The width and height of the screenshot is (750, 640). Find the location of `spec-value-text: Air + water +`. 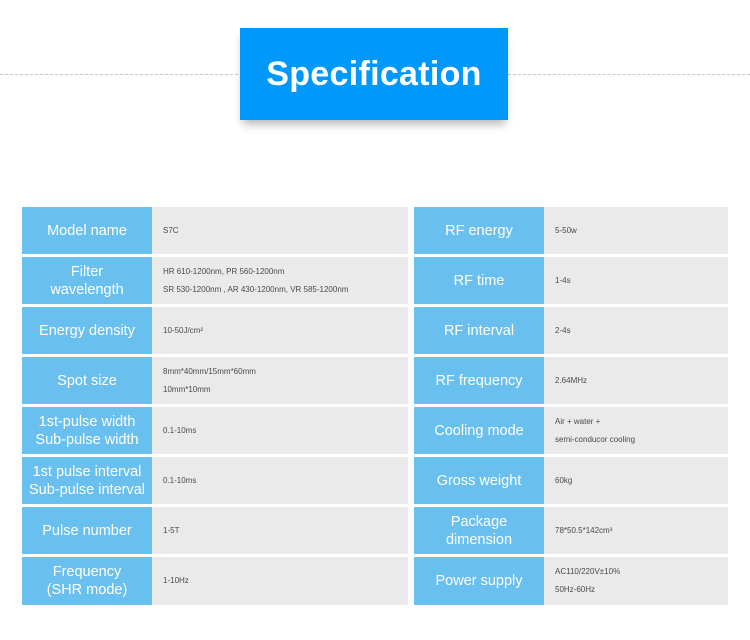

spec-value-text: Air + water + is located at coordinates (578, 421).